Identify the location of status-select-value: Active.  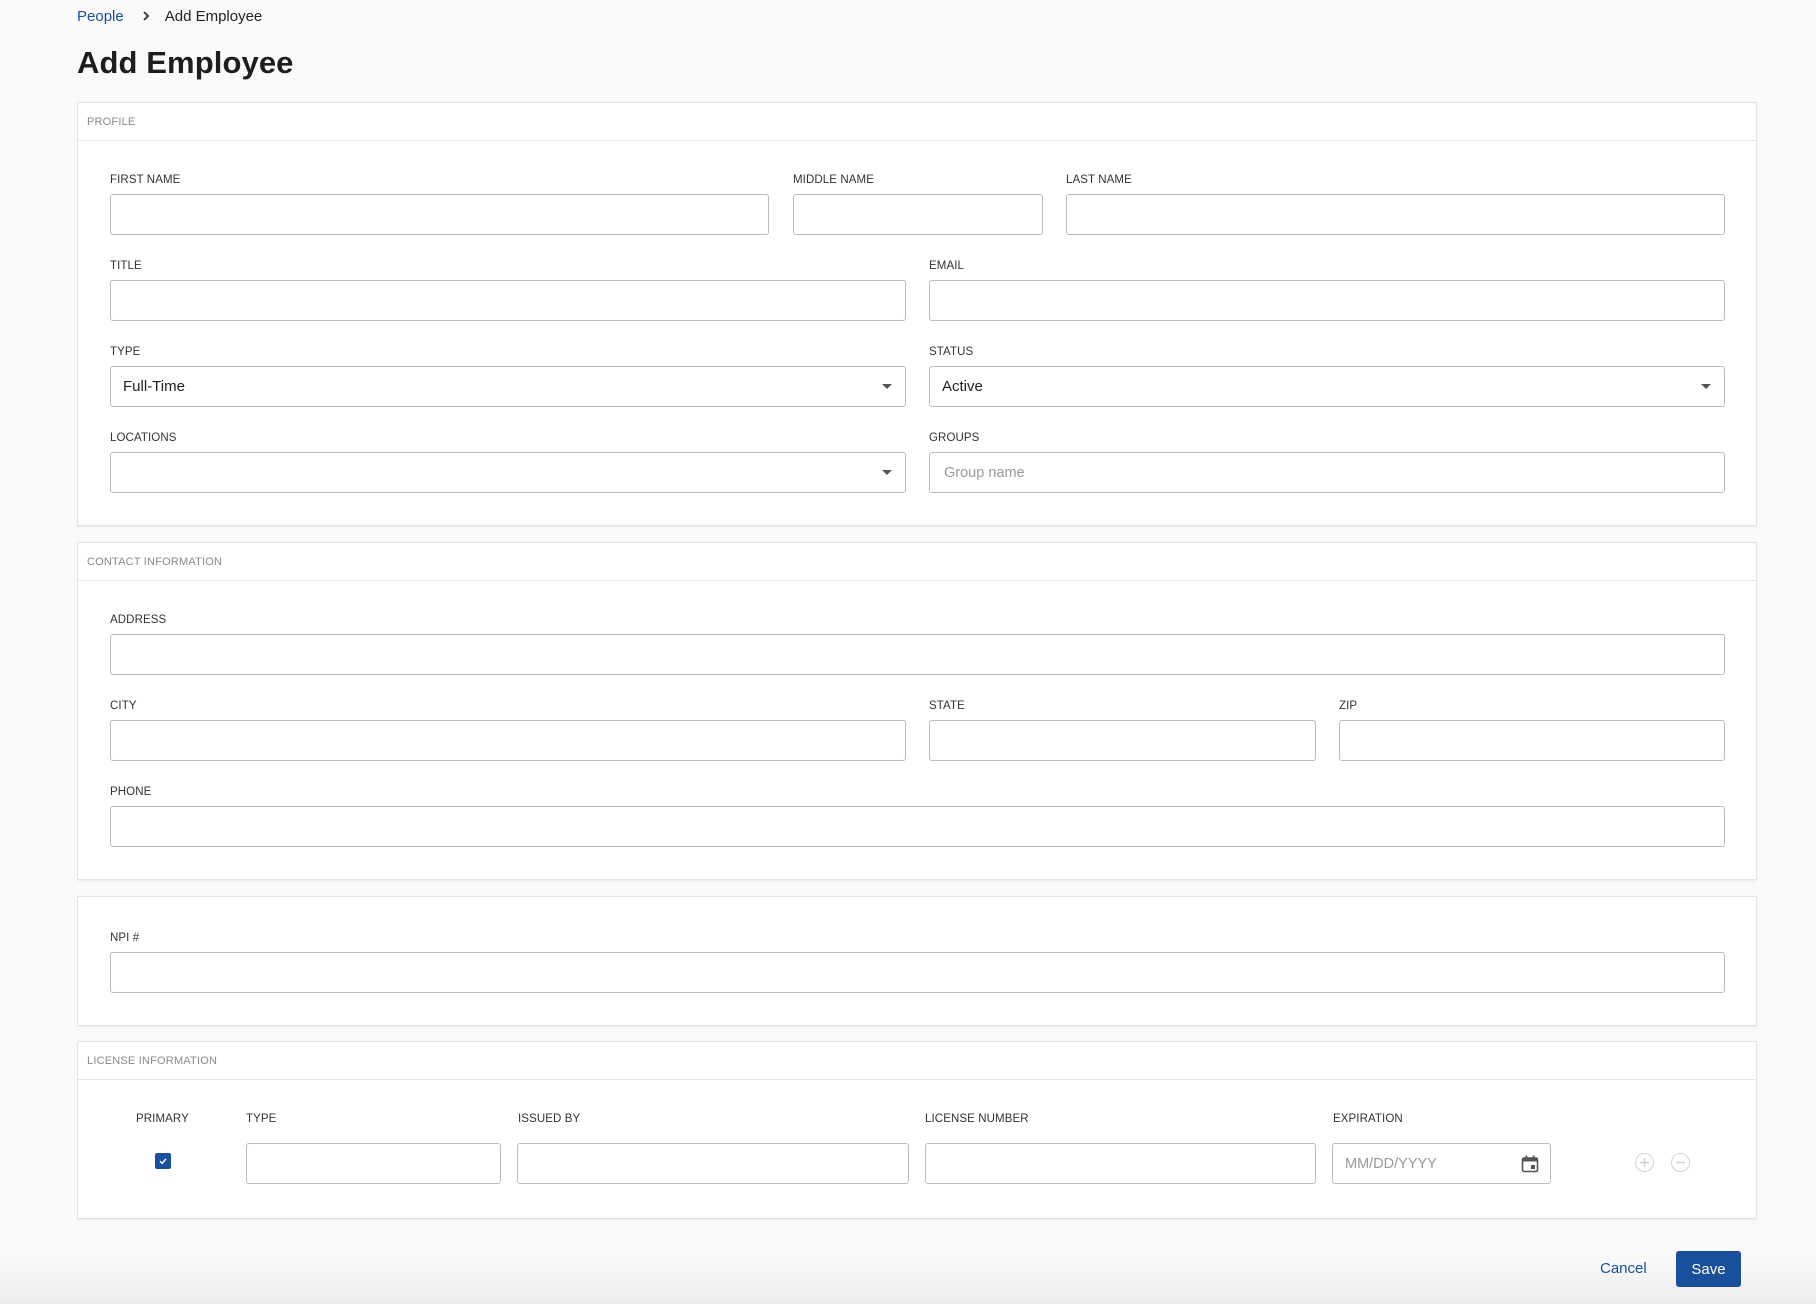
(962, 386).